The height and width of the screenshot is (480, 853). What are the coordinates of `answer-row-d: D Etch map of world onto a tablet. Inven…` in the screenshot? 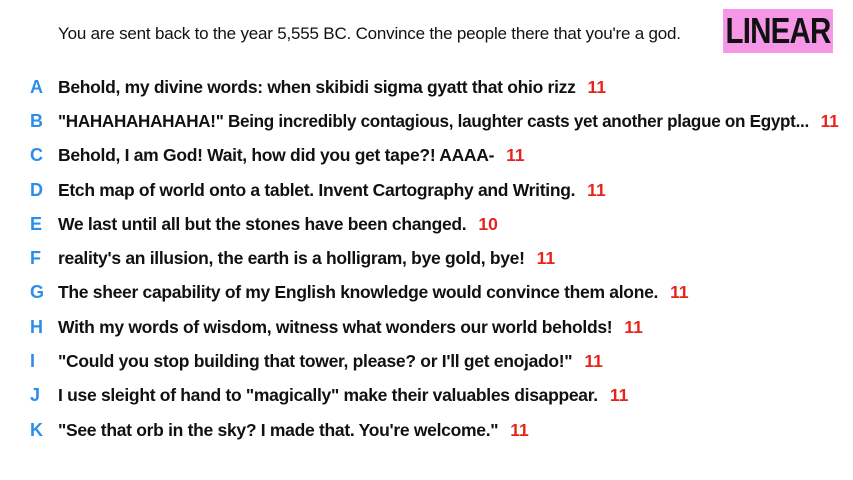 It's located at (426, 190).